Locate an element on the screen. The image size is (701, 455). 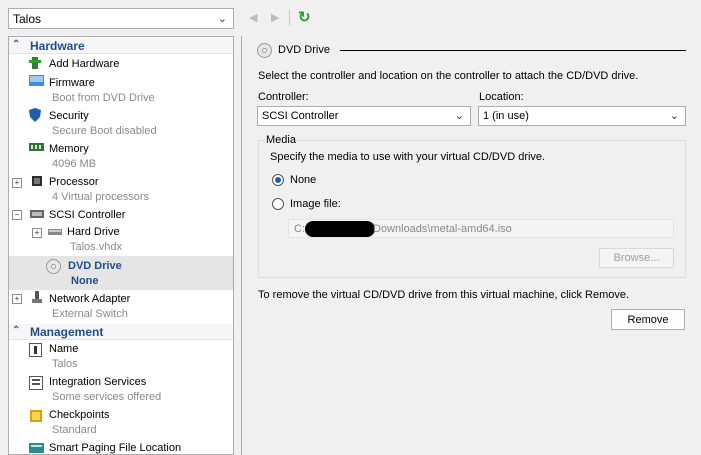
radio-none-label: None is located at coordinates (303, 180).